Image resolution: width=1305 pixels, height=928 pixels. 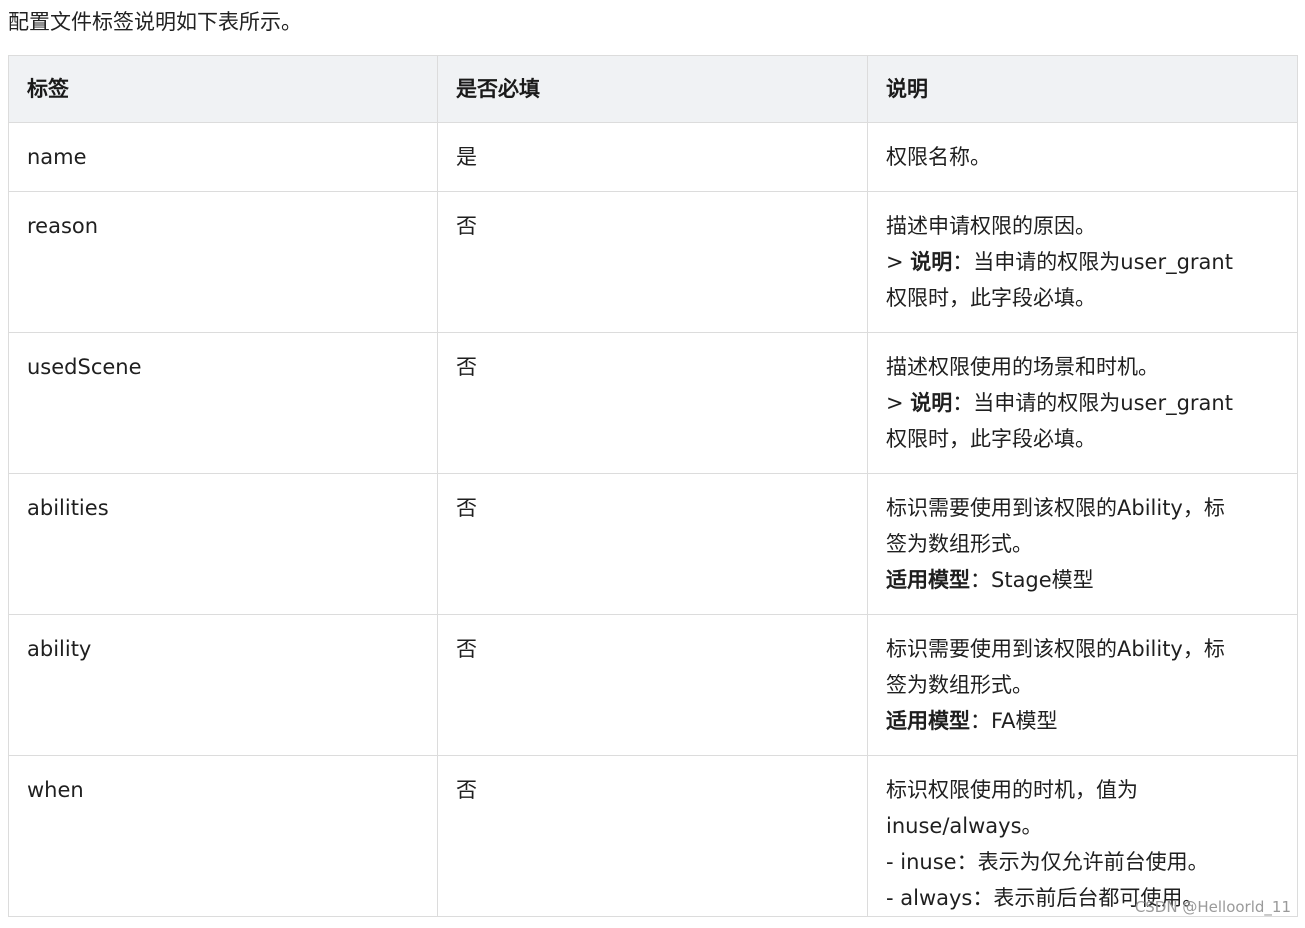 I want to click on model-text: ：FA模型, so click(x=1014, y=721).